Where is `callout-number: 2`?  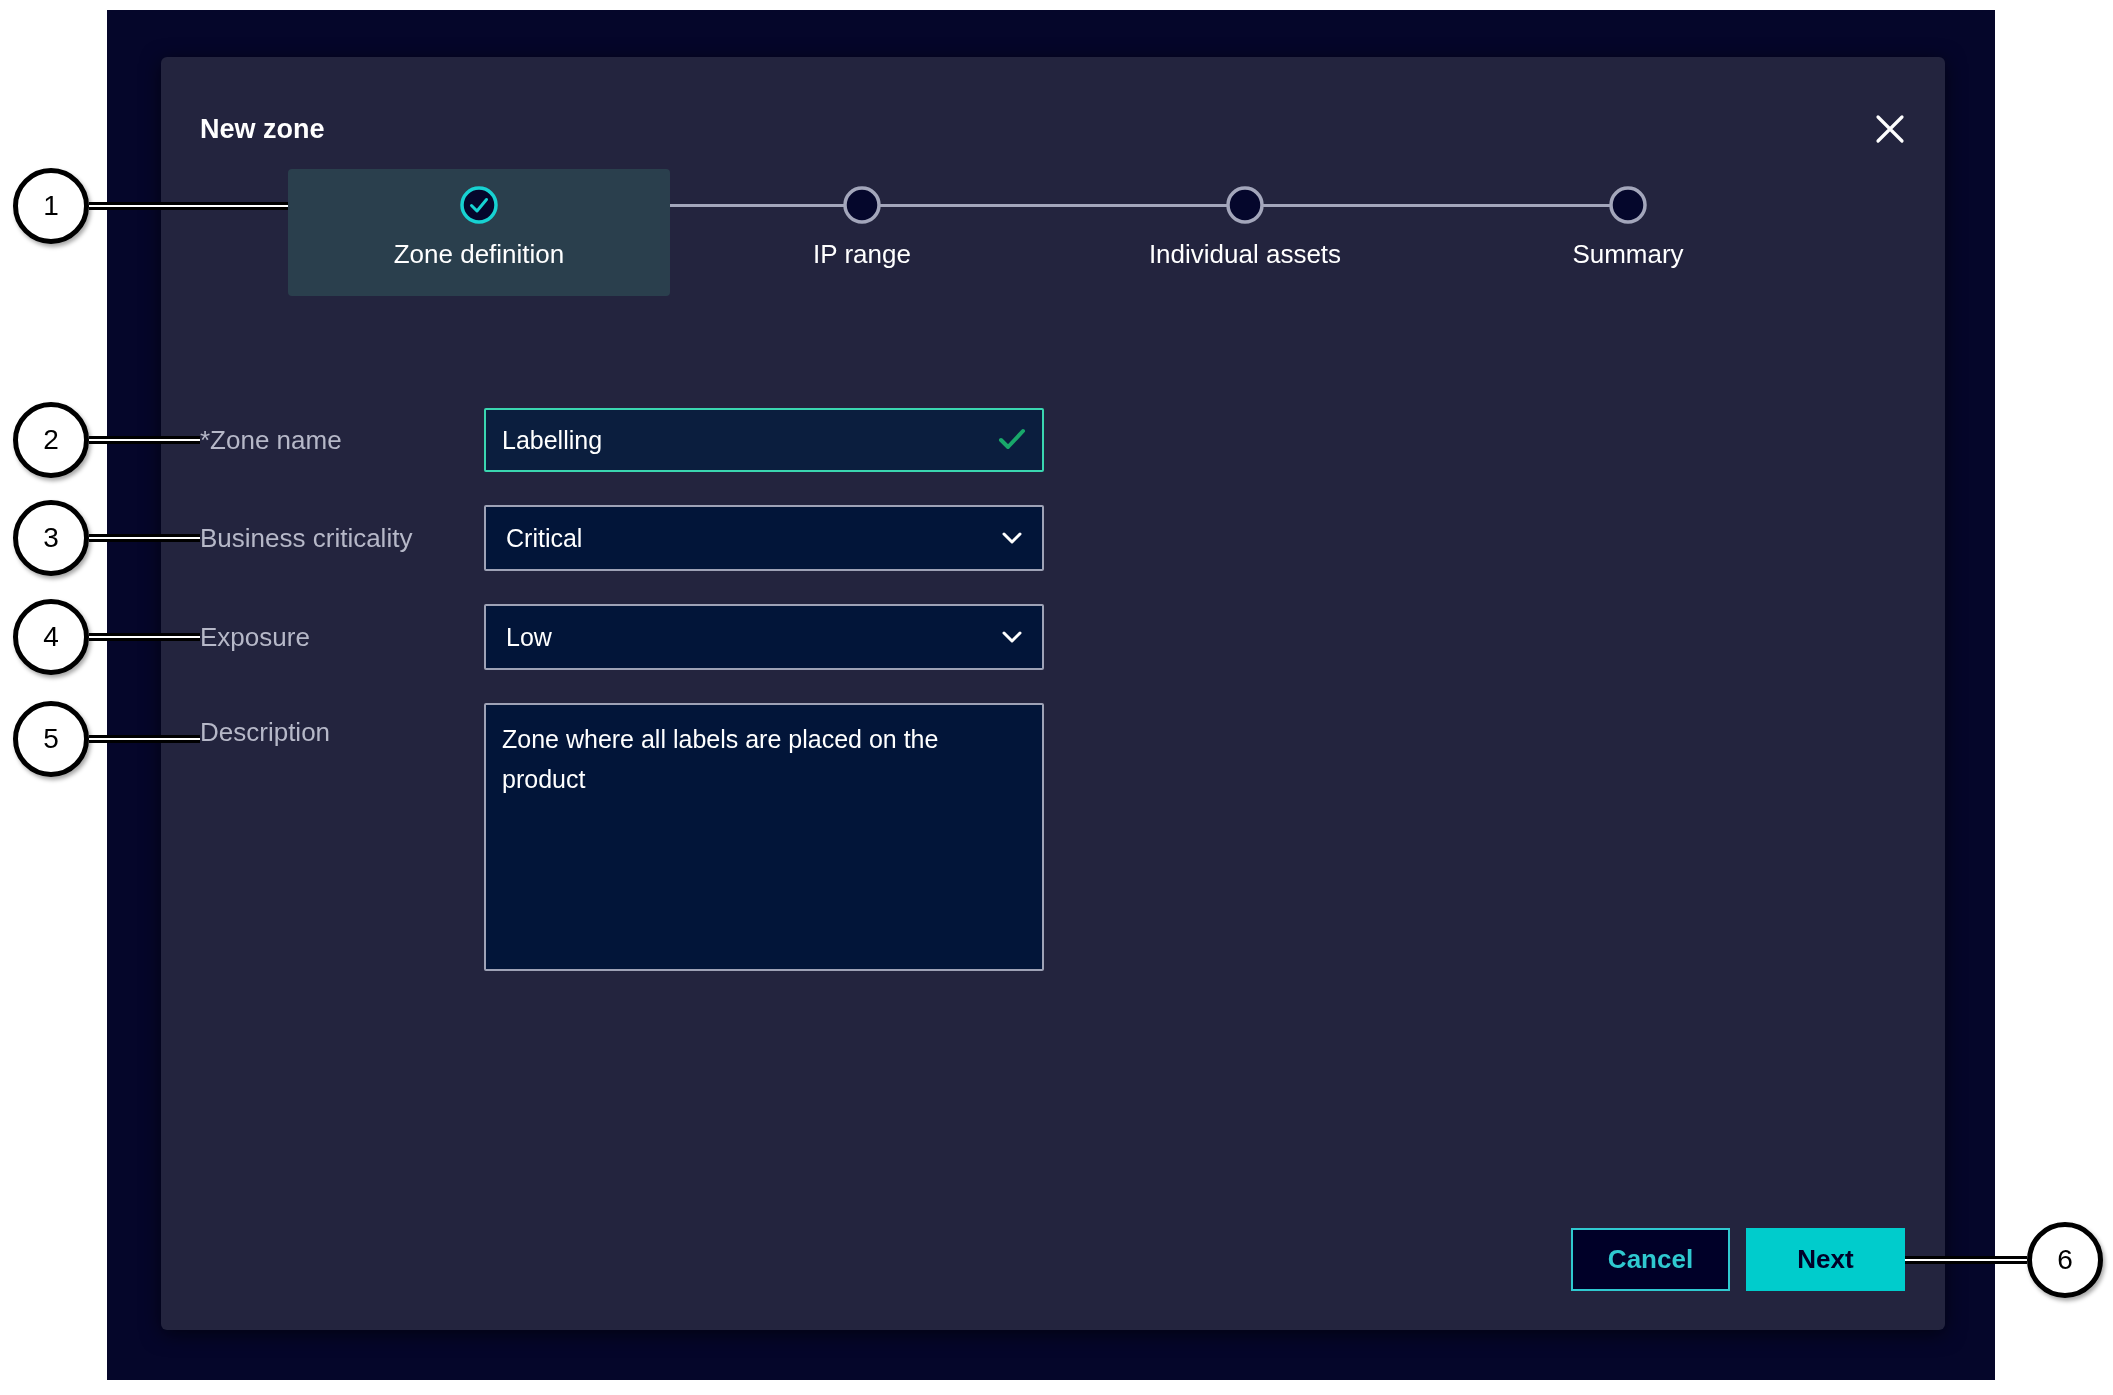 callout-number: 2 is located at coordinates (51, 440).